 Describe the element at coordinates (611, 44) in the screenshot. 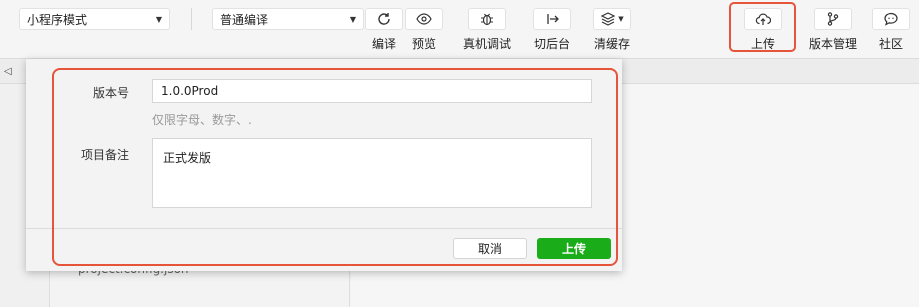

I see `clear-cache-label: 清缓存` at that location.